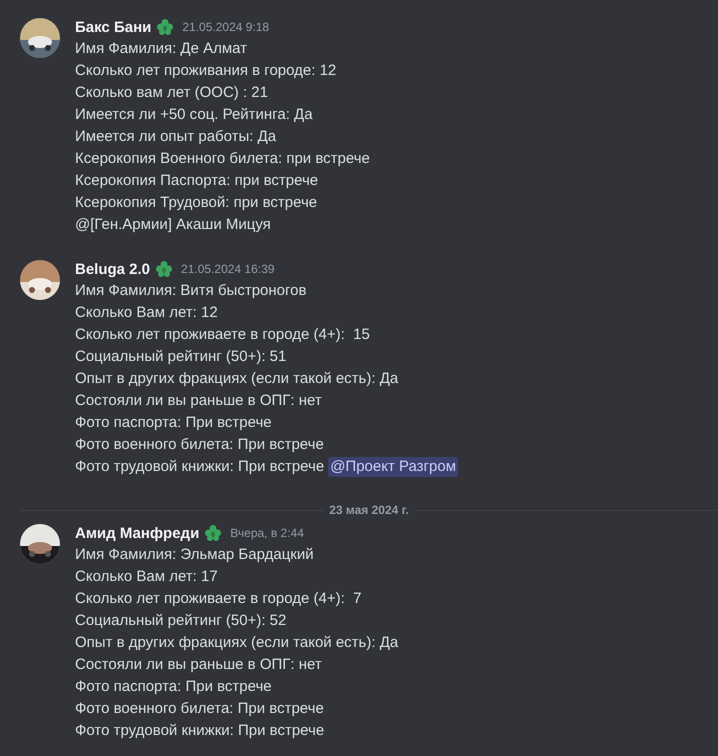 This screenshot has width=718, height=756. Describe the element at coordinates (196, 203) in the screenshot. I see `message-text: Ксерокопия Трудовой: при встрече` at that location.